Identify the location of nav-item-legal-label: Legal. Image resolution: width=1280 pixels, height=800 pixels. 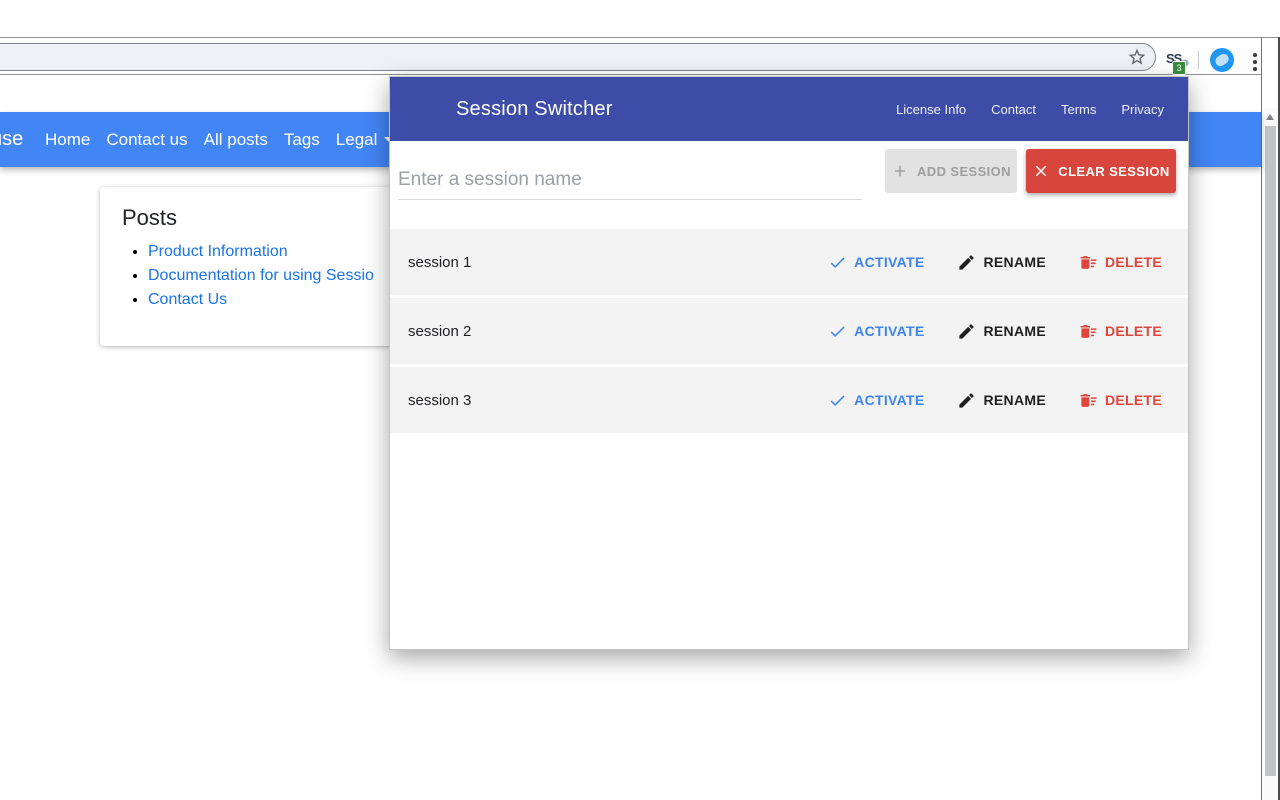
(356, 139).